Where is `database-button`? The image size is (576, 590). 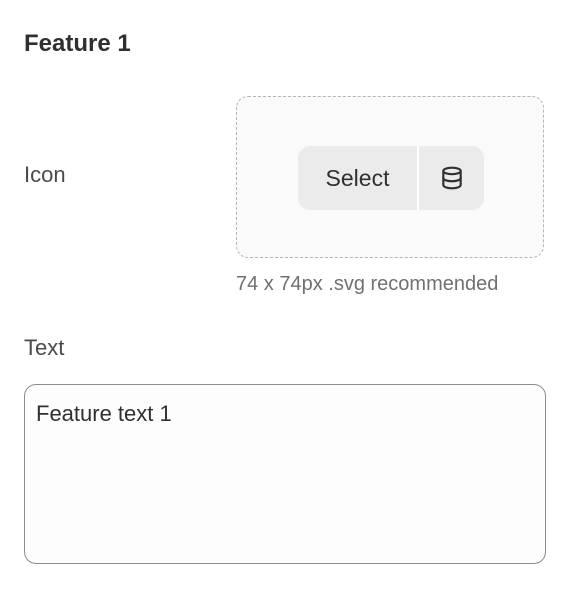
database-button is located at coordinates (451, 178).